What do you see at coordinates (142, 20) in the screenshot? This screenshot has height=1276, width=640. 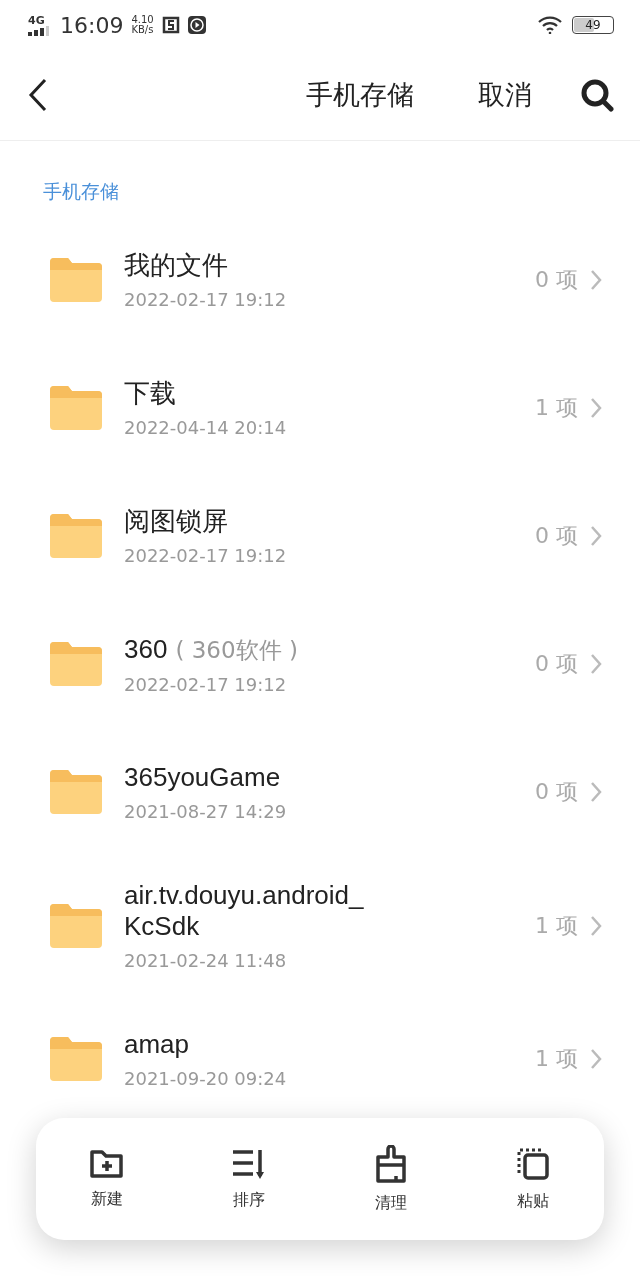 I see `speed-value: 4.10` at bounding box center [142, 20].